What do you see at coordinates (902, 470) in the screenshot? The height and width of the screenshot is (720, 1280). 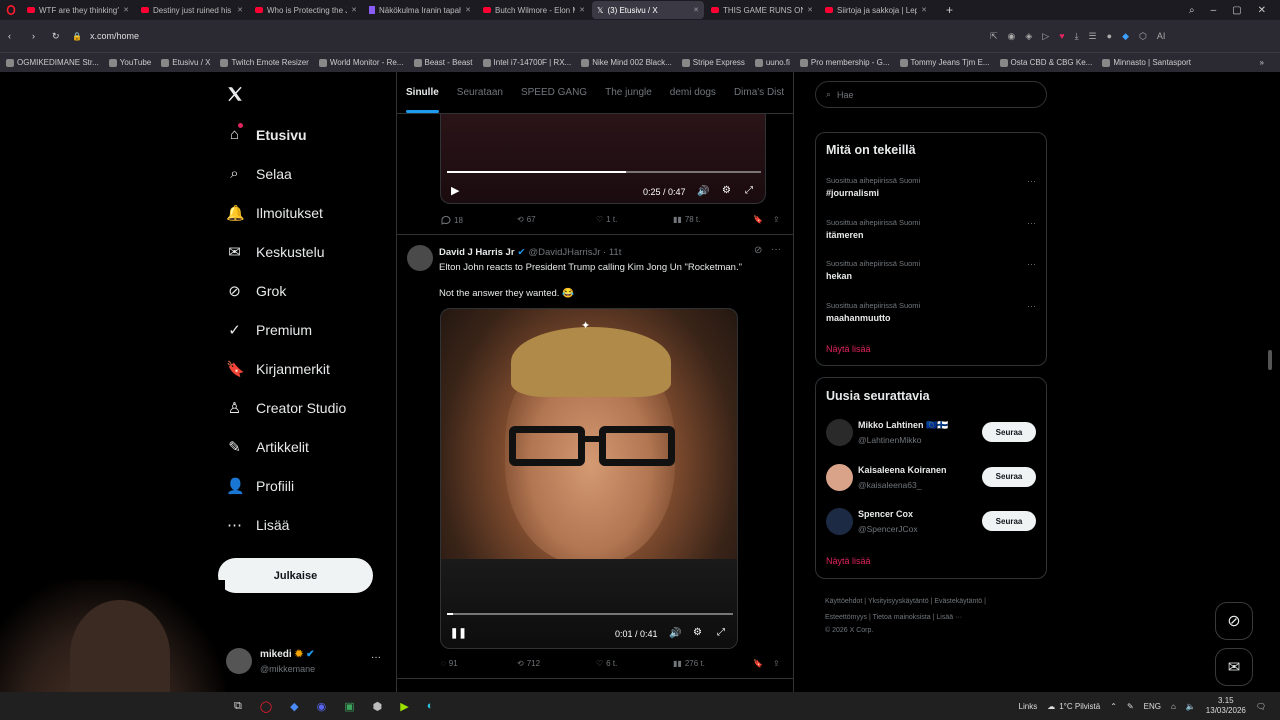 I see `follow-name: Kaisaleena Koiranen` at bounding box center [902, 470].